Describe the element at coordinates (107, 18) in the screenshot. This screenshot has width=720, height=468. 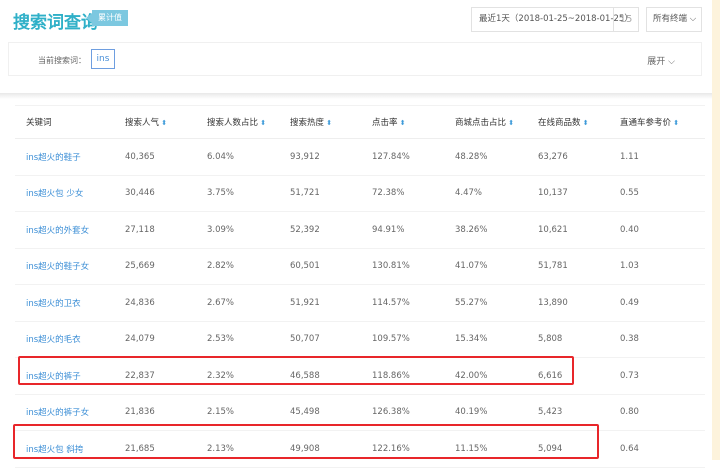
I see `cumulative-badge: 累计值` at that location.